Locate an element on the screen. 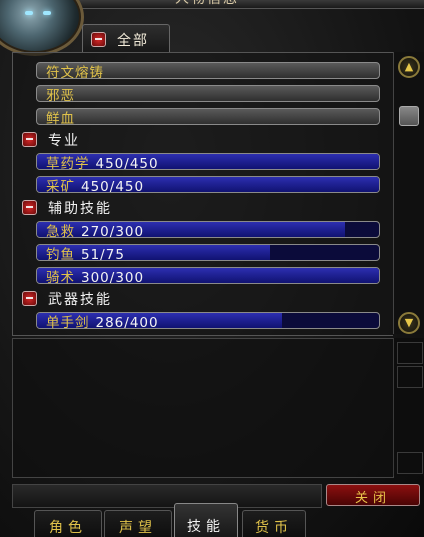 Image resolution: width=424 pixels, height=537 pixels. tab-currency: 货币 is located at coordinates (274, 523).